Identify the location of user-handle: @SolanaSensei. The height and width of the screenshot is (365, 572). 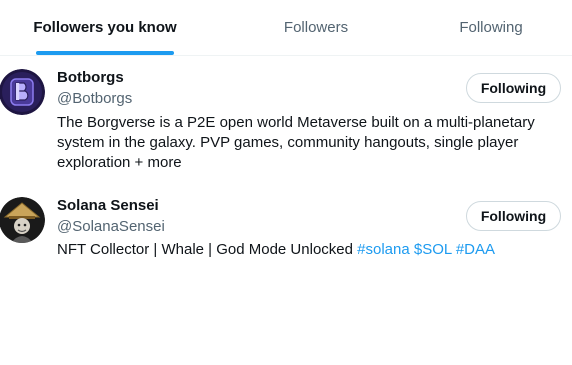
(111, 226).